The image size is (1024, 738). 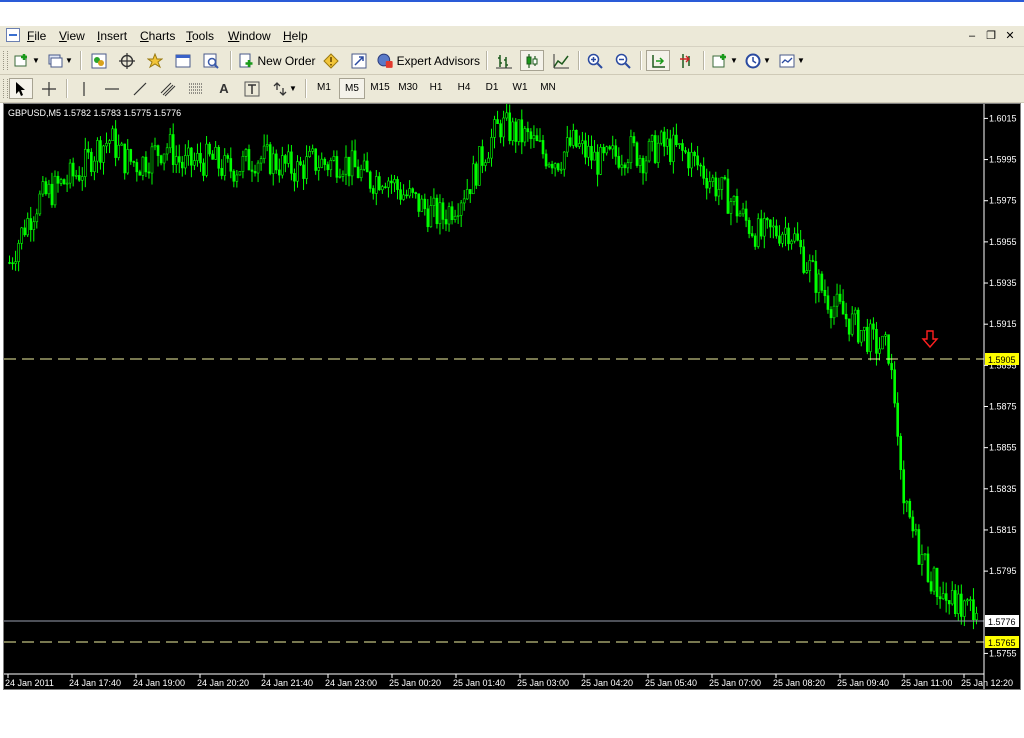 What do you see at coordinates (200, 36) in the screenshot?
I see `menu-tools: Tools` at bounding box center [200, 36].